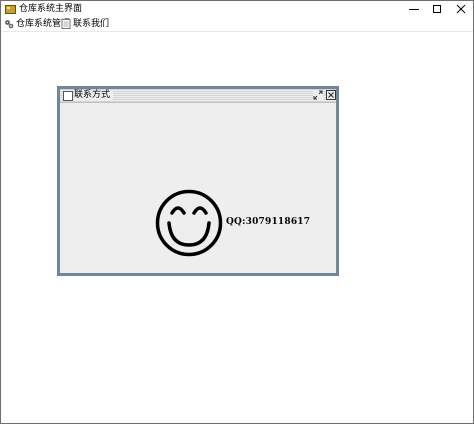  I want to click on warehouse-app-icon, so click(10, 9).